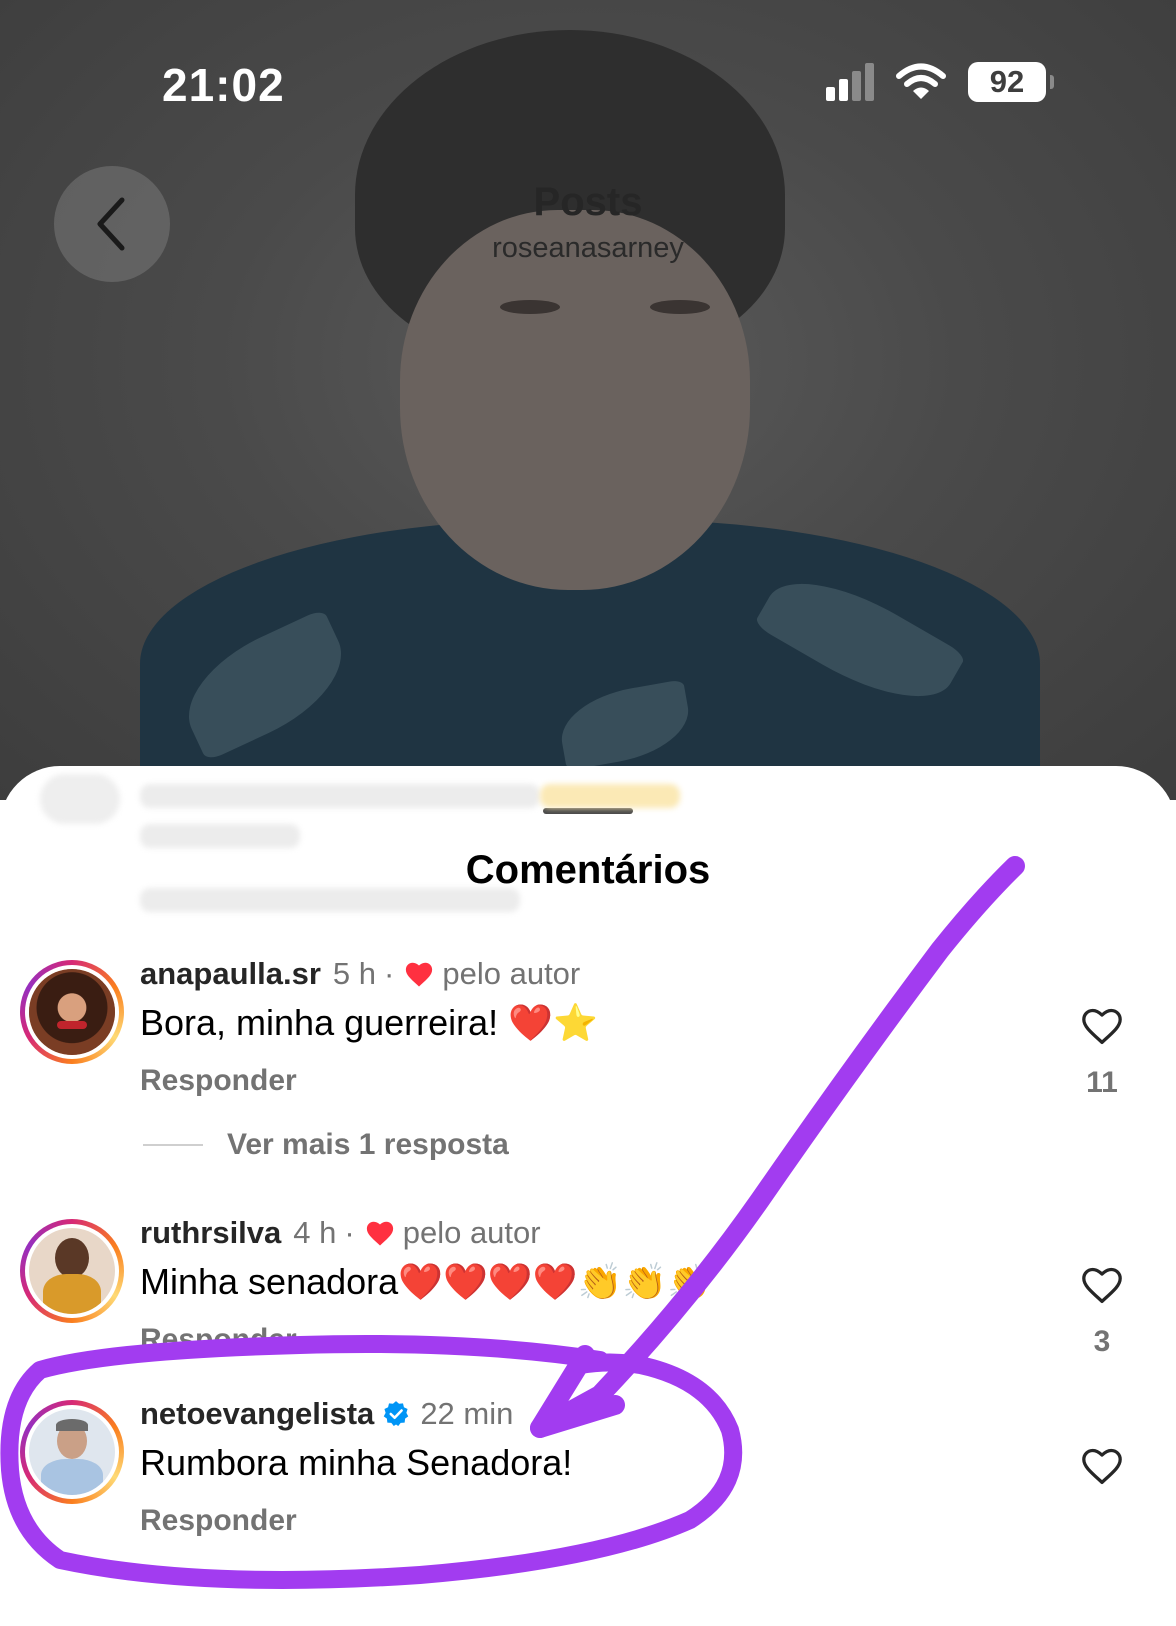  Describe the element at coordinates (340, 796) in the screenshot. I see `ghost-text` at that location.